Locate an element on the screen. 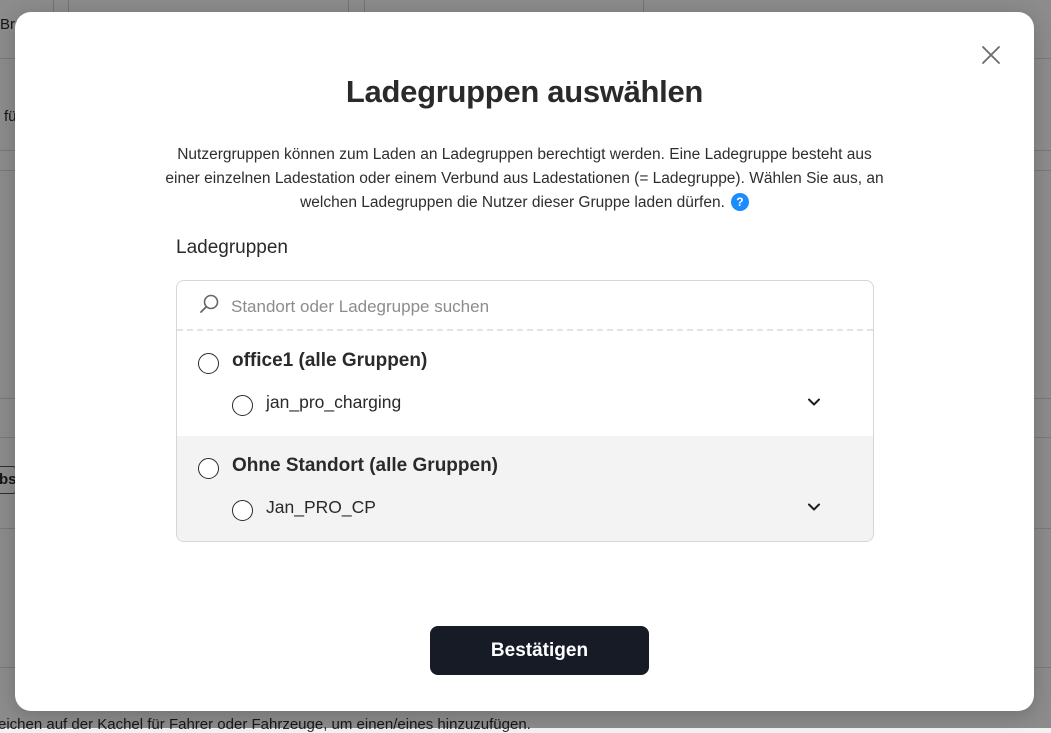  close-icon is located at coordinates (991, 55).